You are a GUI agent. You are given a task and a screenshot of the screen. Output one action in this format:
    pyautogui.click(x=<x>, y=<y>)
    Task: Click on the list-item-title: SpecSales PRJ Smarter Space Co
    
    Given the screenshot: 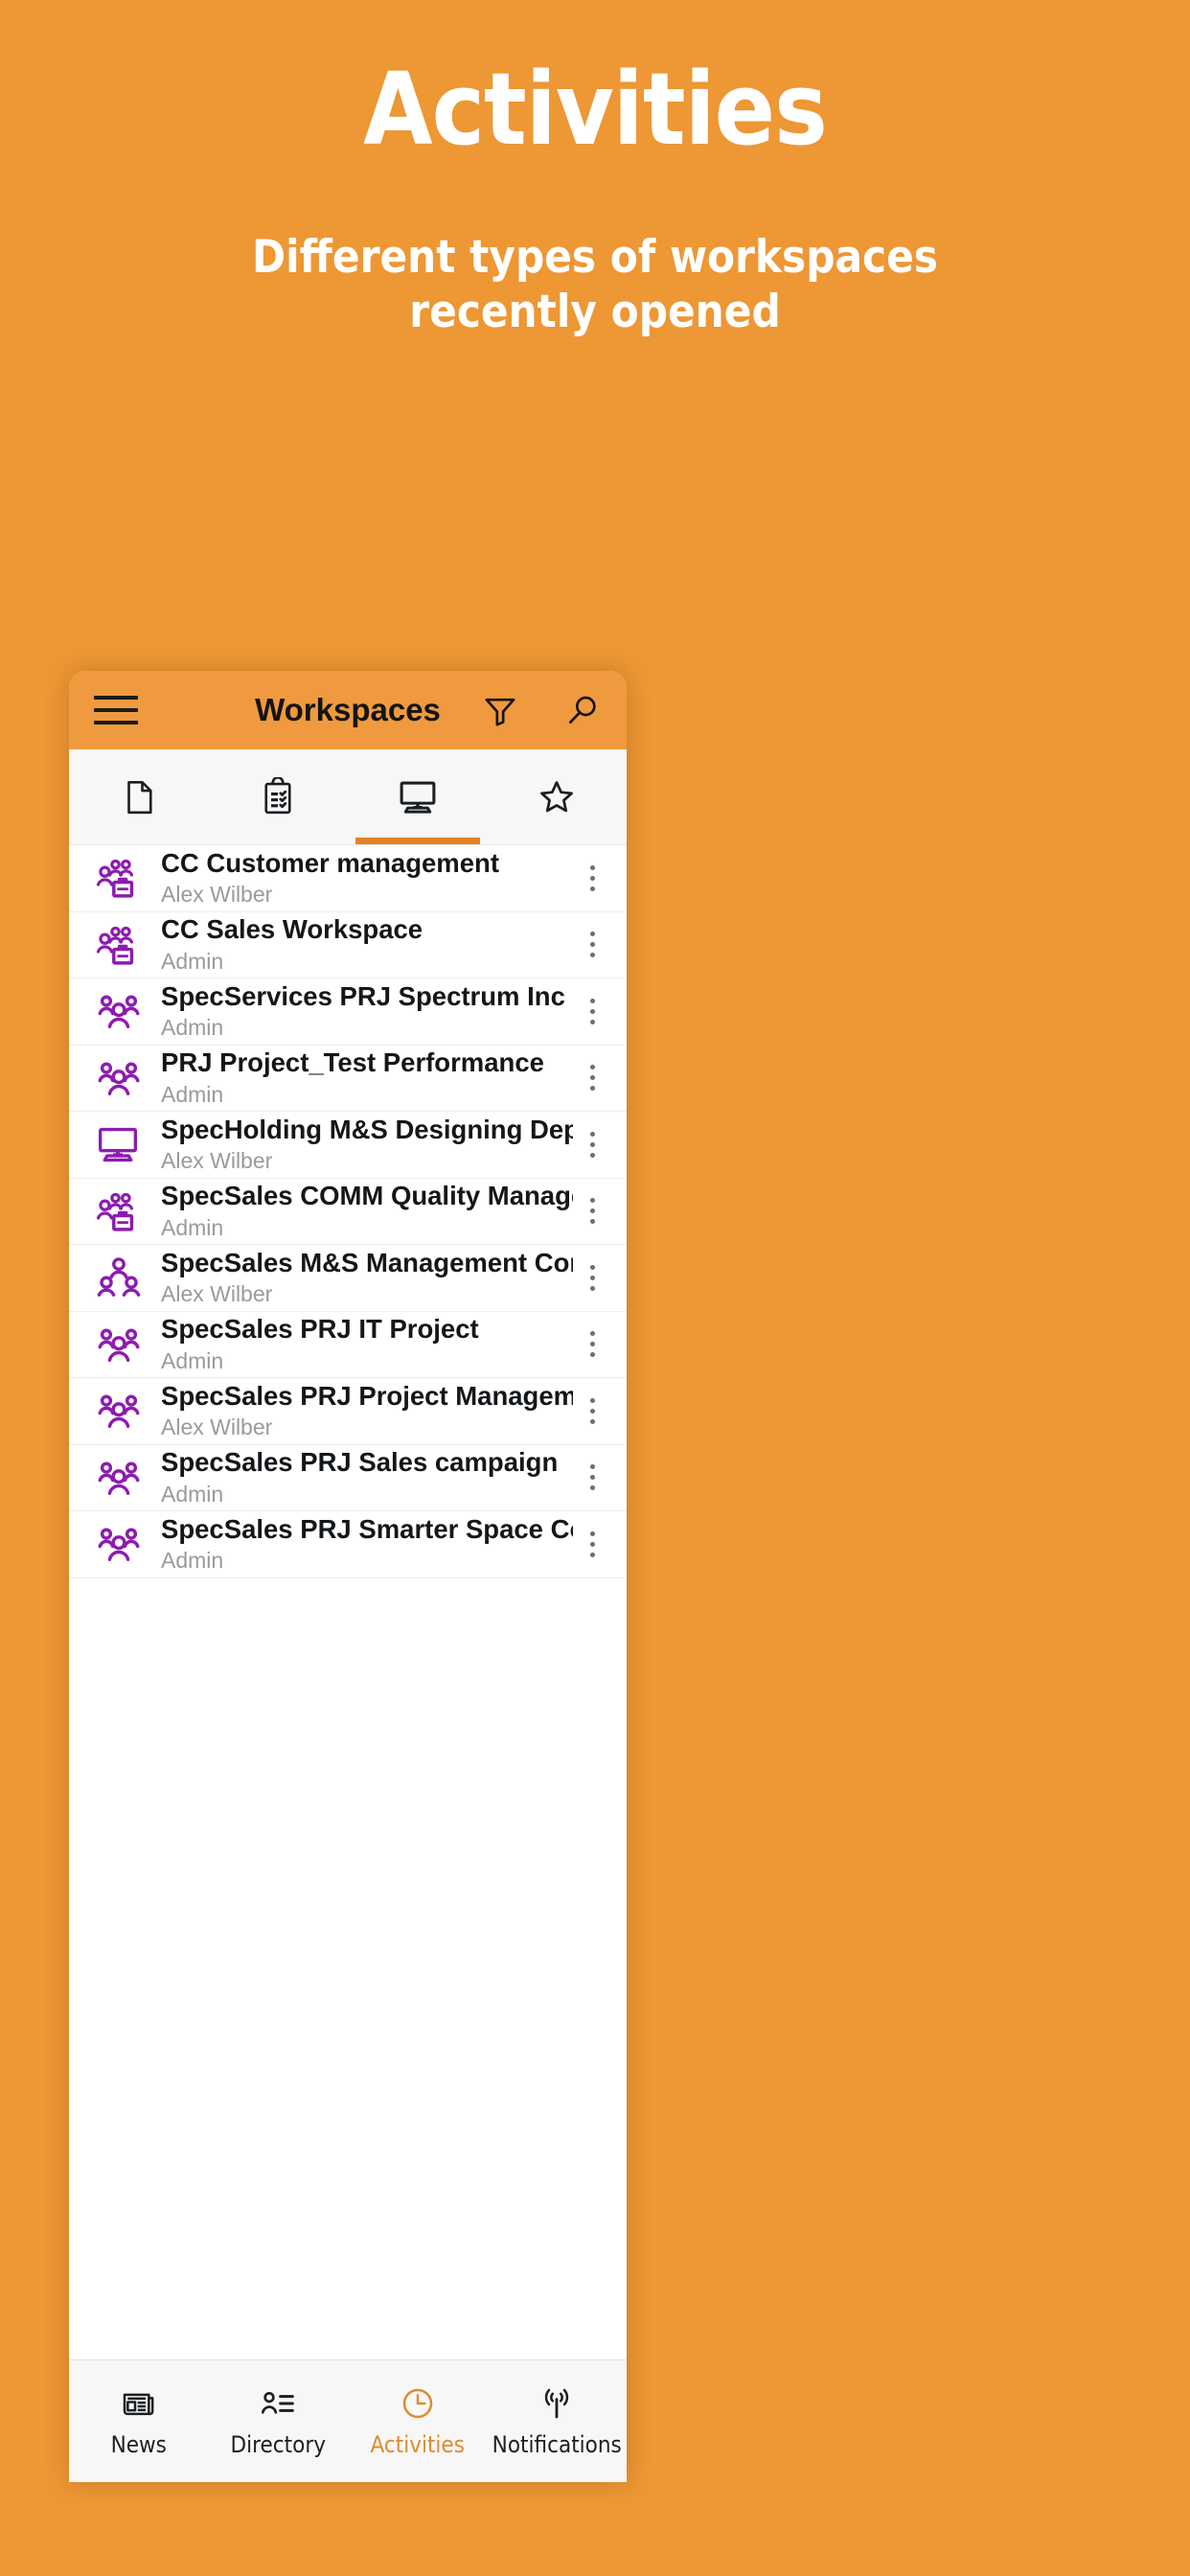 What is the action you would take?
    pyautogui.click(x=367, y=1529)
    